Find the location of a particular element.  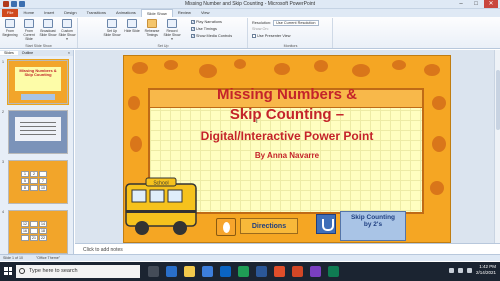

record-icon is located at coordinates (172, 23).